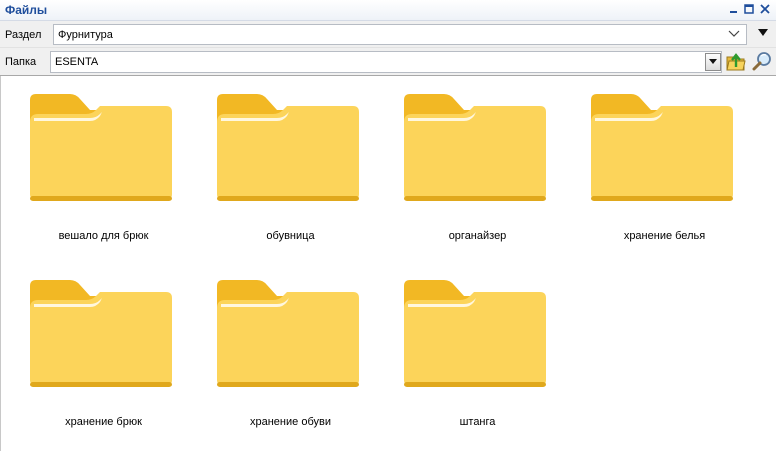 The width and height of the screenshot is (776, 451). I want to click on section-select: Фурнитура, so click(400, 34).